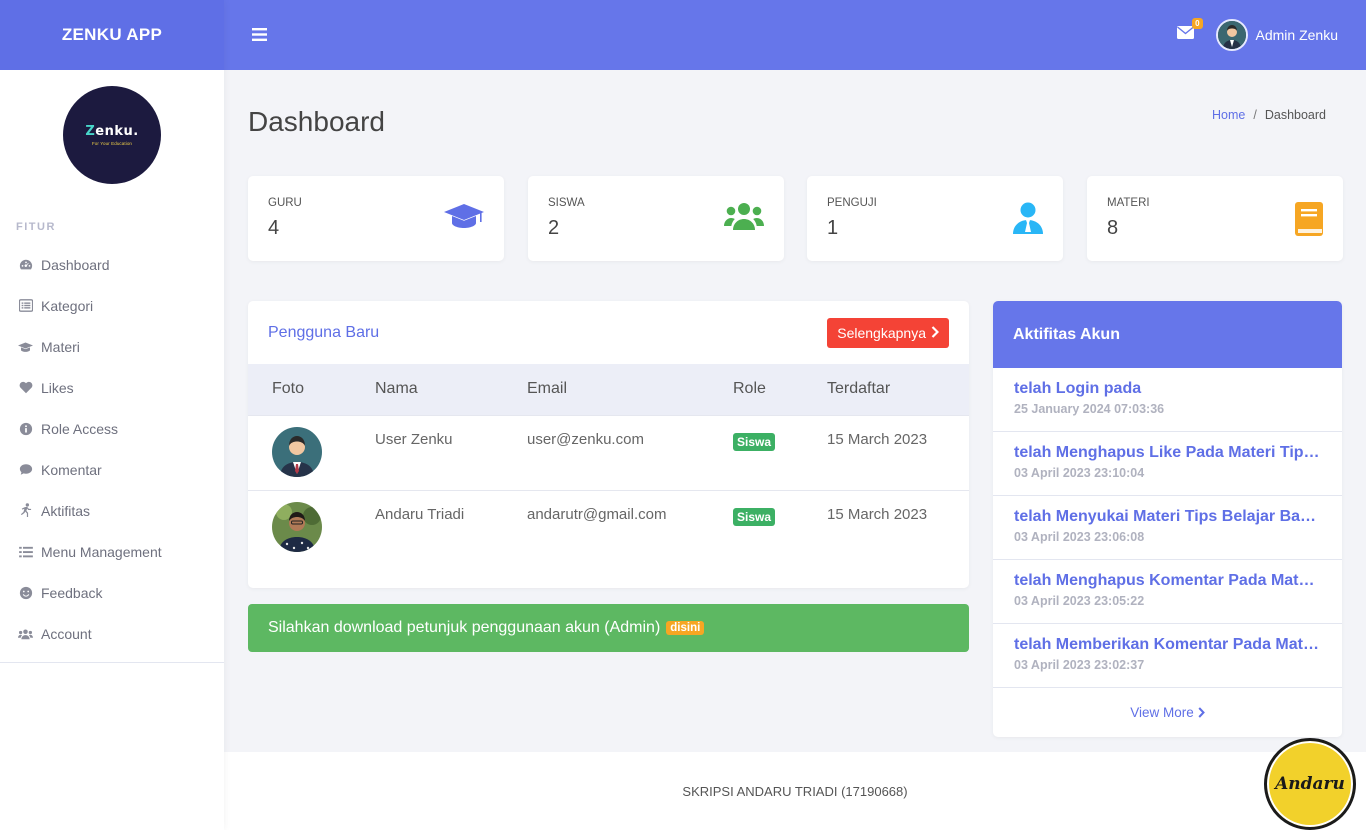  What do you see at coordinates (1079, 537) in the screenshot?
I see `activity-time: 03 April 2023 23:06:08` at bounding box center [1079, 537].